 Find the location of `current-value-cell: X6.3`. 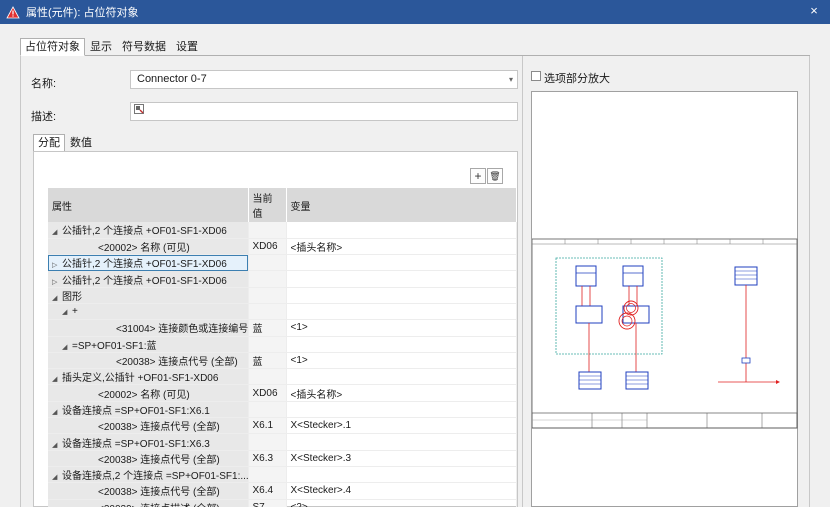

current-value-cell: X6.3 is located at coordinates (267, 458).